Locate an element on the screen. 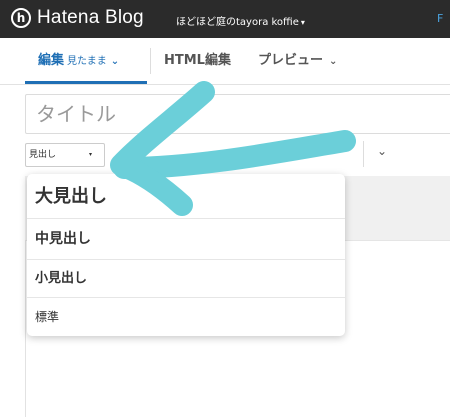 This screenshot has width=450, height=417. menu-item-normal: 標準 is located at coordinates (186, 317).